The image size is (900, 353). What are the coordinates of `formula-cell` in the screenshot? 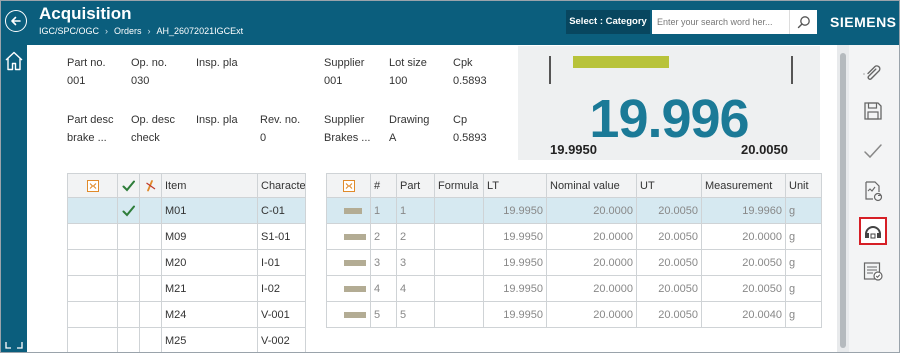 It's located at (459, 262).